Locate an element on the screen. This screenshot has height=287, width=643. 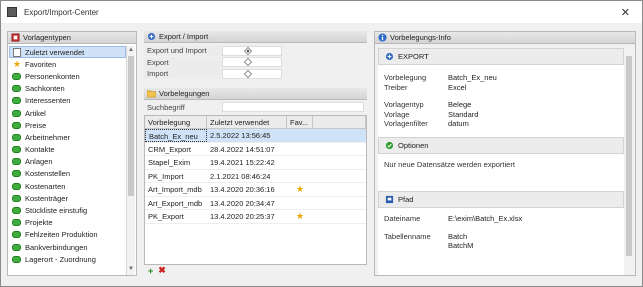
column-header-zuletzt: Zuletzt verwendet is located at coordinates (247, 122).